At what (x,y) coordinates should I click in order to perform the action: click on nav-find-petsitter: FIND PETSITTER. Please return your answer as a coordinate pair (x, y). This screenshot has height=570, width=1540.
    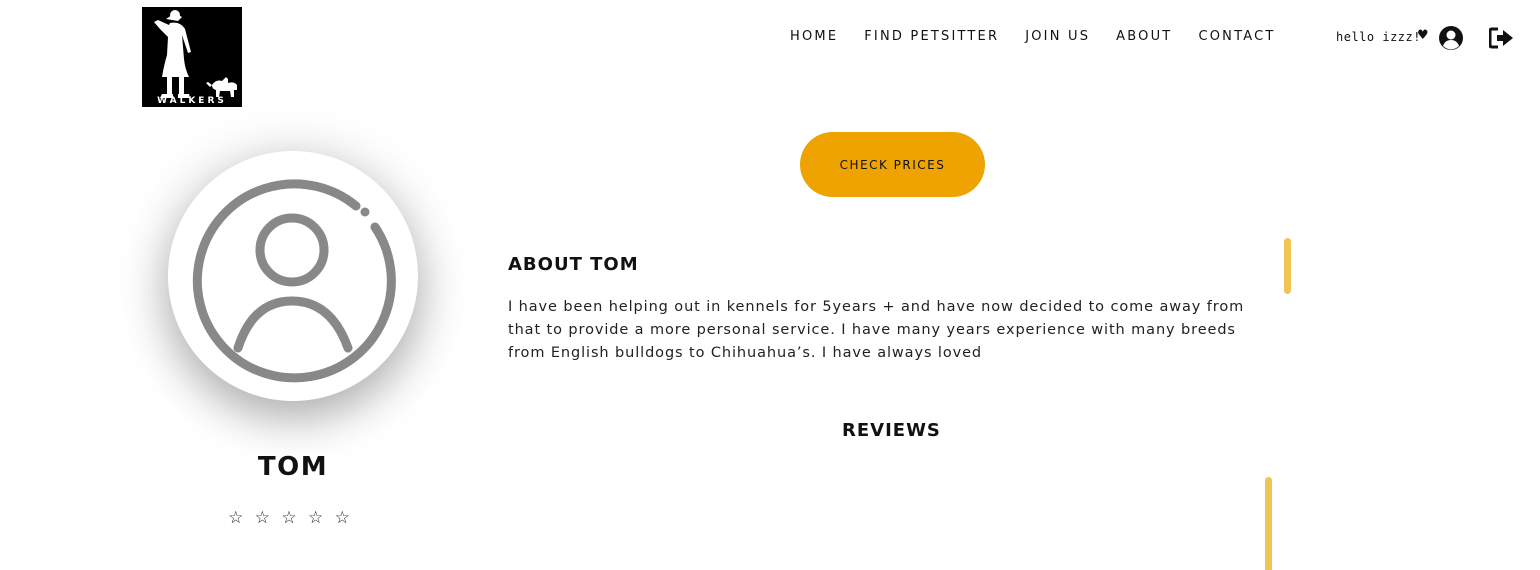
    Looking at the image, I should click on (931, 36).